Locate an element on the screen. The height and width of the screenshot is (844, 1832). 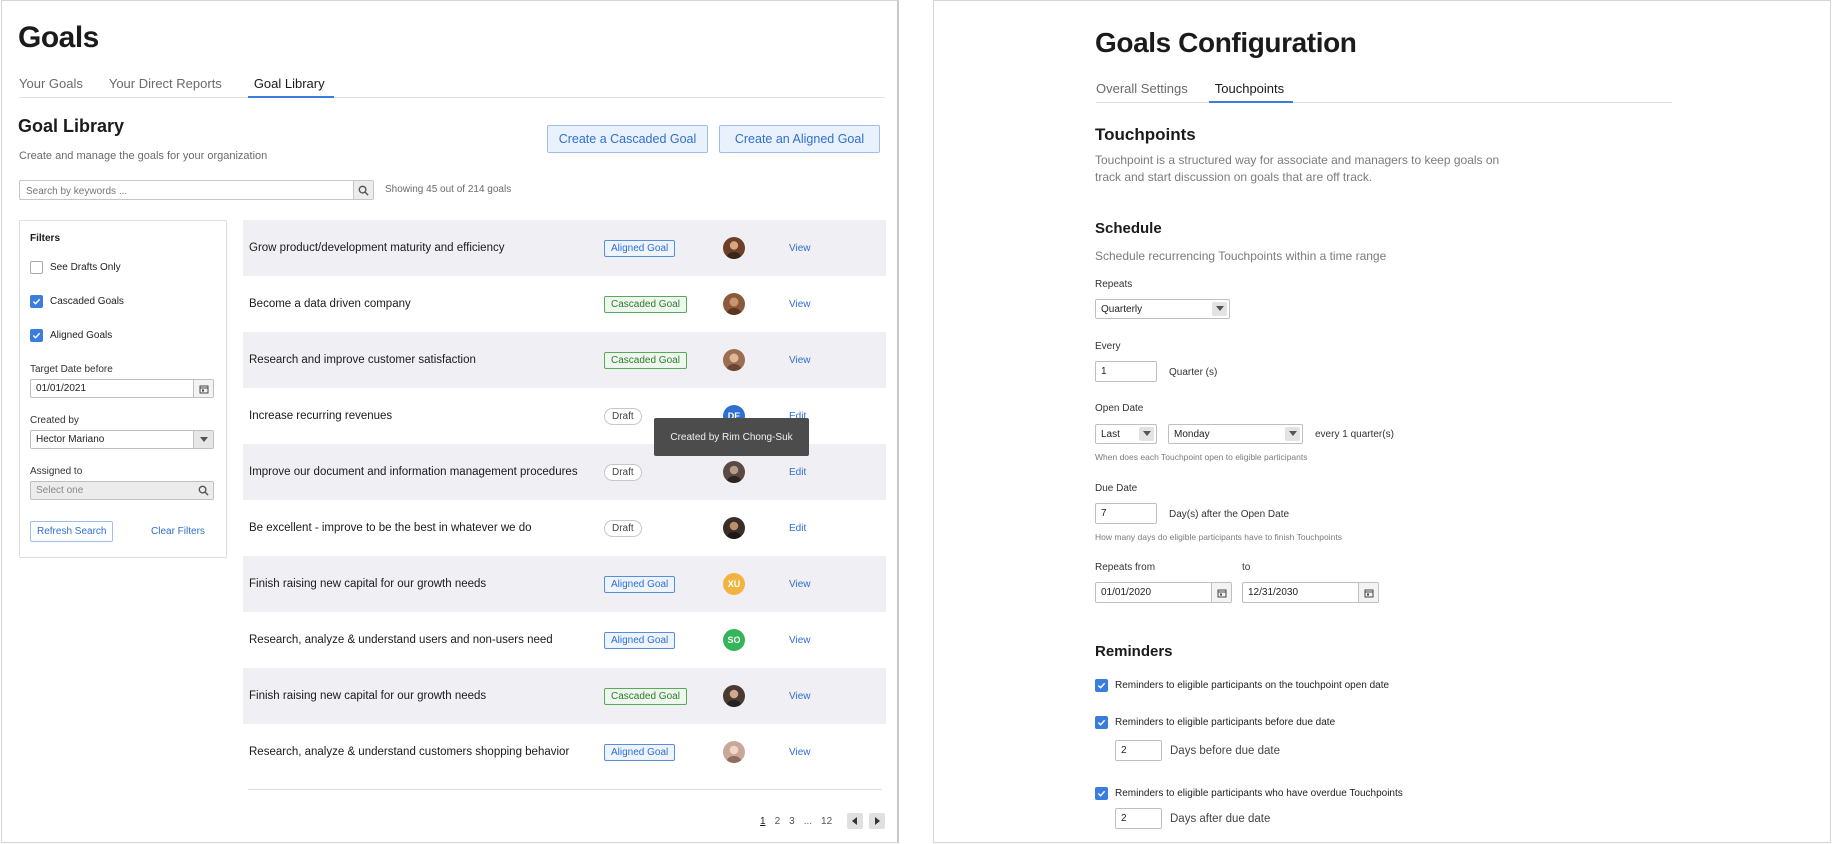
repeats-to-label: to is located at coordinates (1246, 567).